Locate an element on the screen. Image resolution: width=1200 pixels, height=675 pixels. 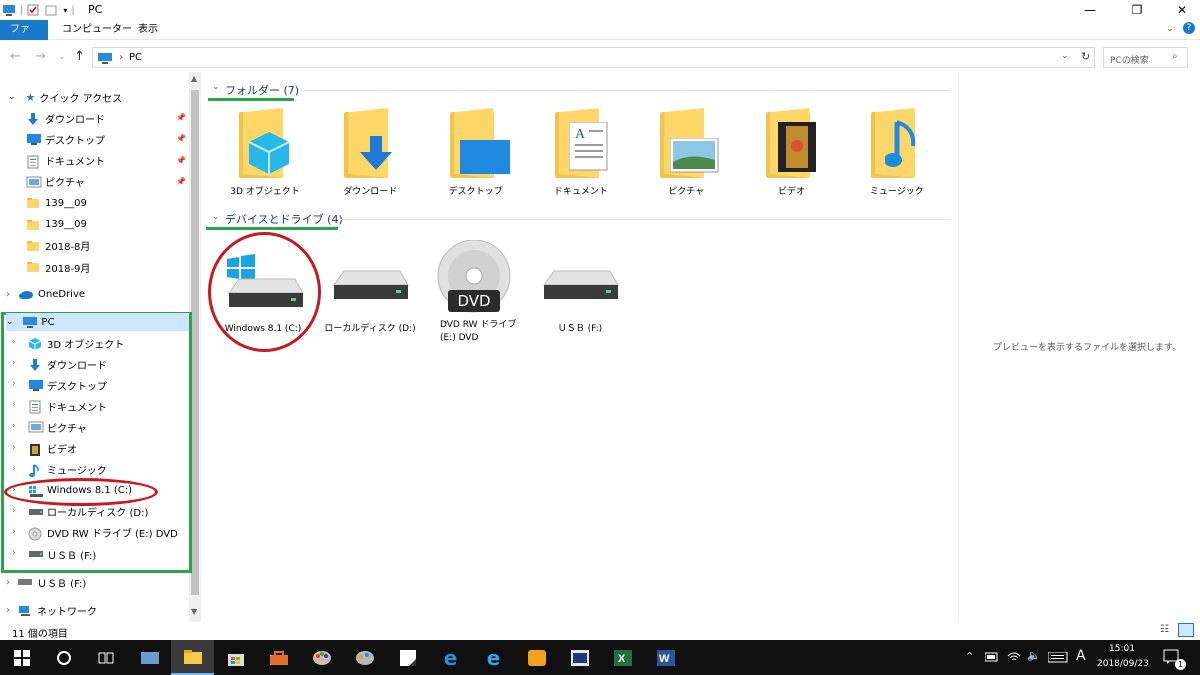
folder-tile: ダウンロード is located at coordinates (370, 158).